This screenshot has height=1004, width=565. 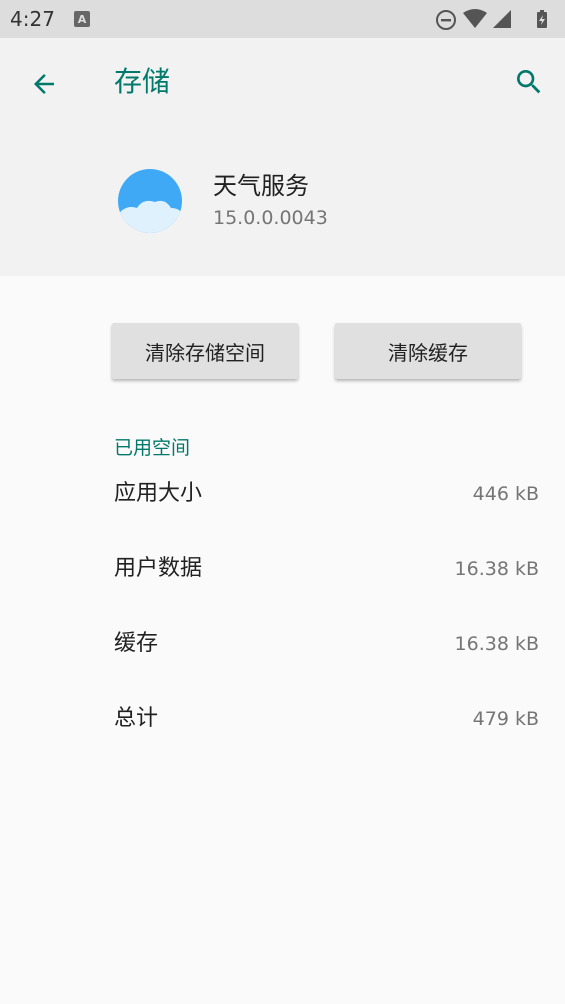 What do you see at coordinates (282, 644) in the screenshot?
I see `storage-row-cache: 缓存 16.38 kB` at bounding box center [282, 644].